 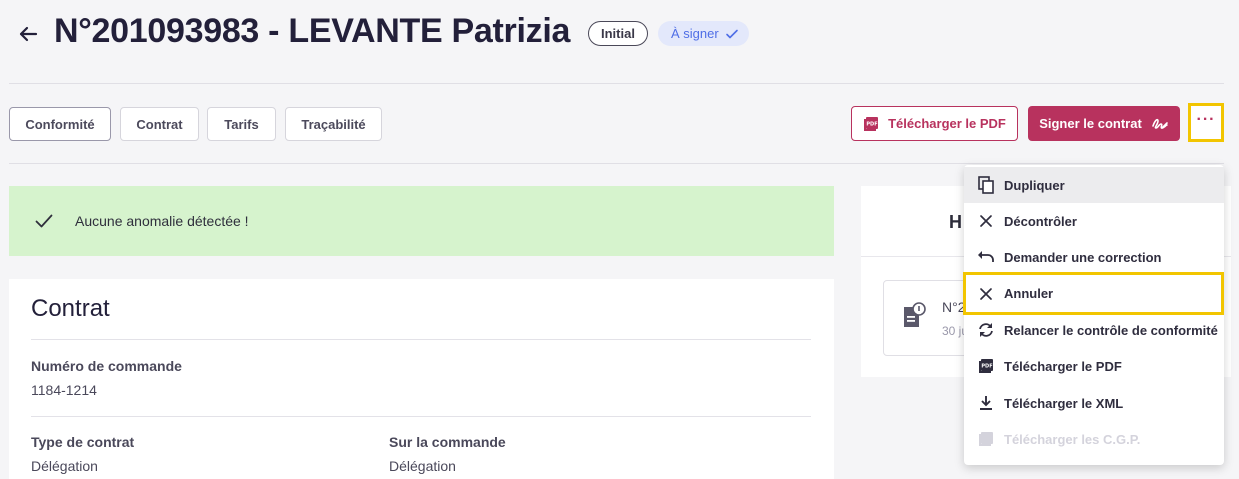 I want to click on header-divider, so click(x=616, y=83).